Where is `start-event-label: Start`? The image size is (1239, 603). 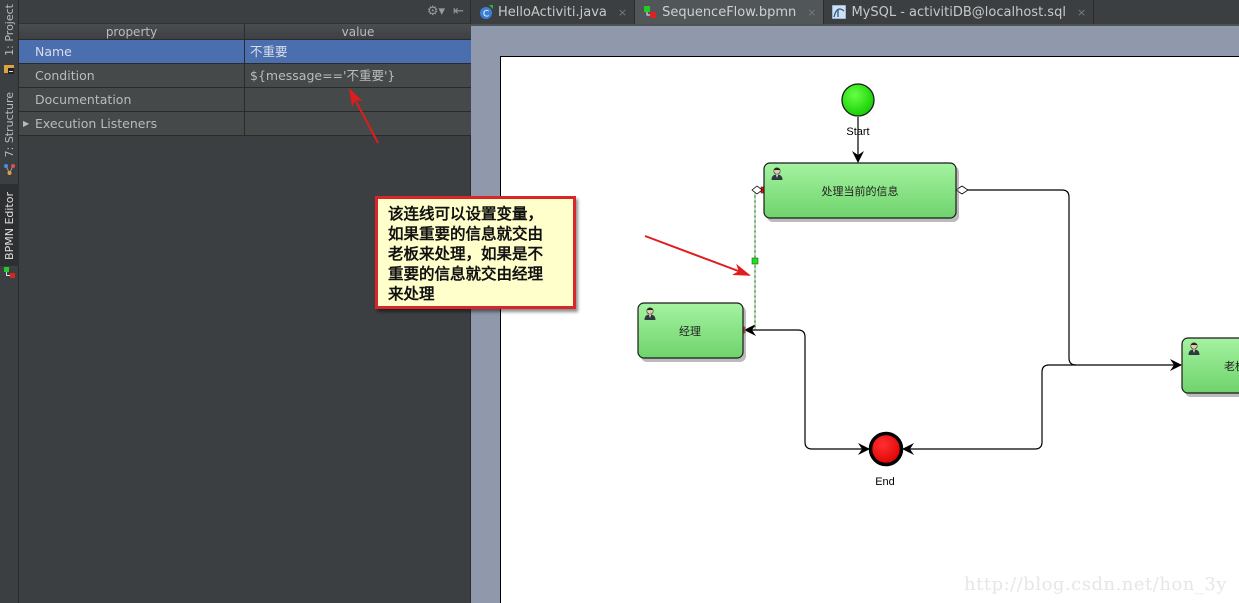 start-event-label: Start is located at coordinates (857, 132).